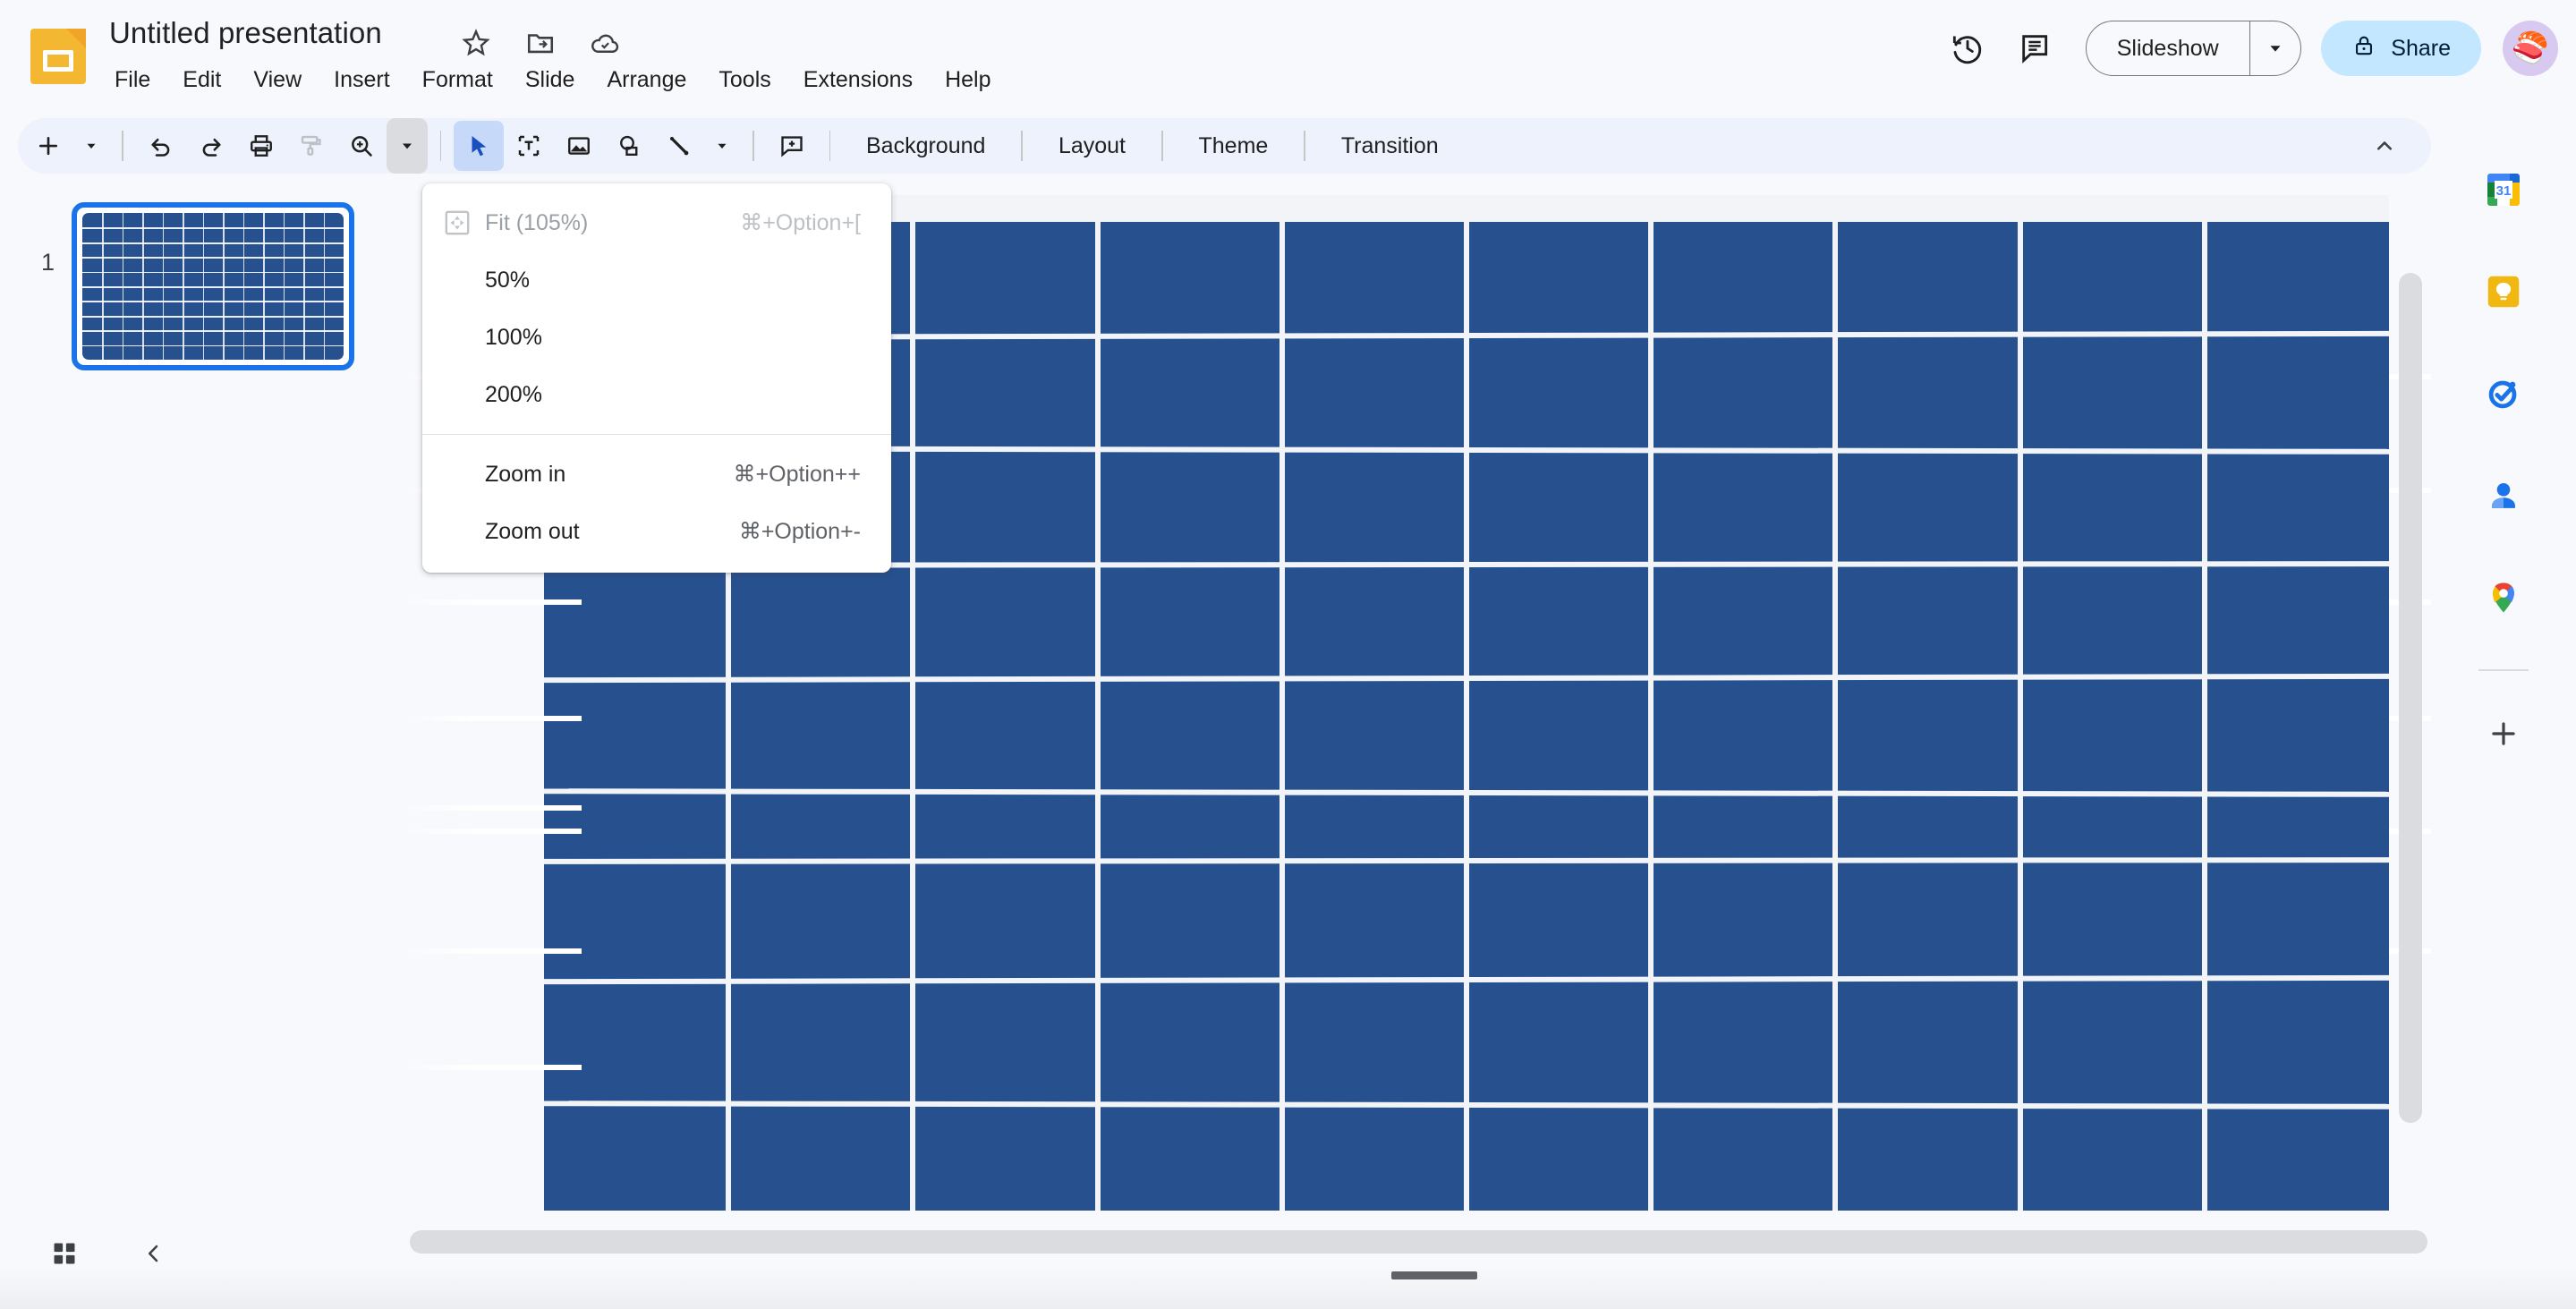 The width and height of the screenshot is (2576, 1309). Describe the element at coordinates (656, 475) in the screenshot. I see `zoom-menu-item-zoom-in: Zoom in ⌘+Option++` at that location.